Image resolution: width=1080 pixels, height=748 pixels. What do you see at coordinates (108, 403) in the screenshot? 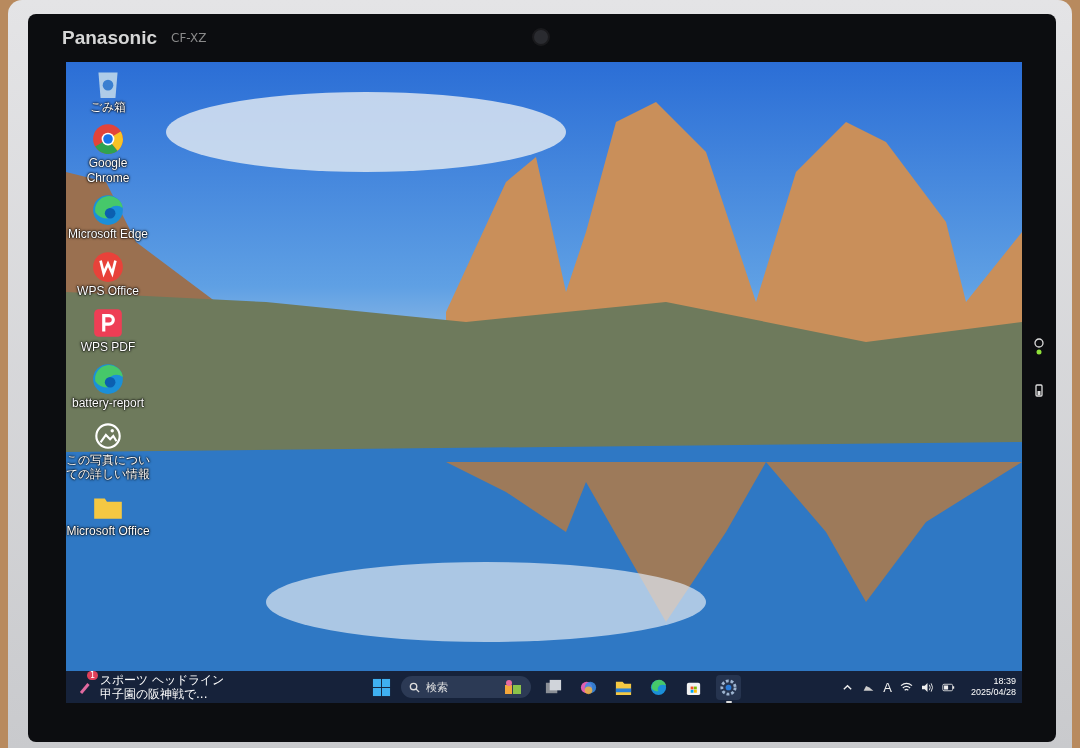
I see `desktop-icon-label: battery-report` at bounding box center [108, 403].